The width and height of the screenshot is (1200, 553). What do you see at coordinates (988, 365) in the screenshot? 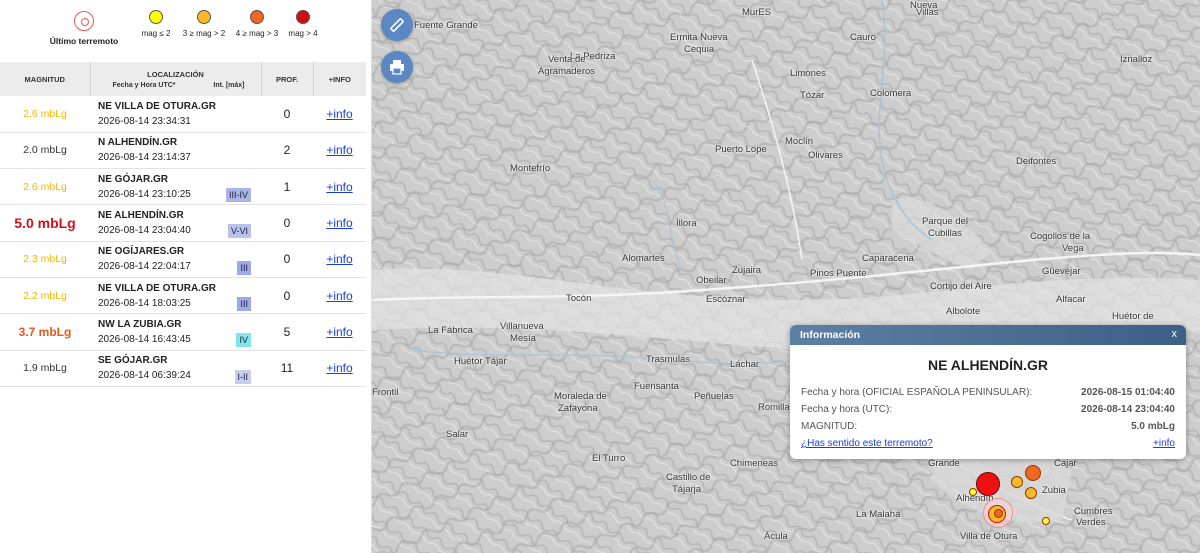
I see `popup-title: NE ALHENDÍN.GR` at bounding box center [988, 365].